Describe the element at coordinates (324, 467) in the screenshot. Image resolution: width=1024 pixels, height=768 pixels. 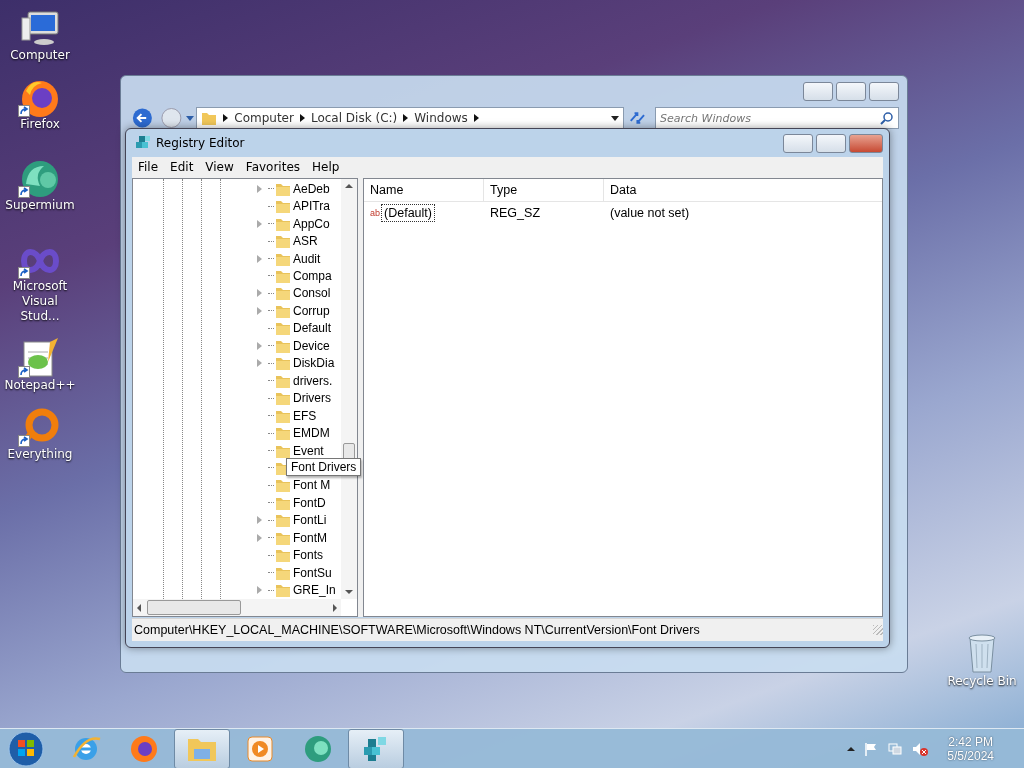
I see `tooltip: Font Drivers` at that location.